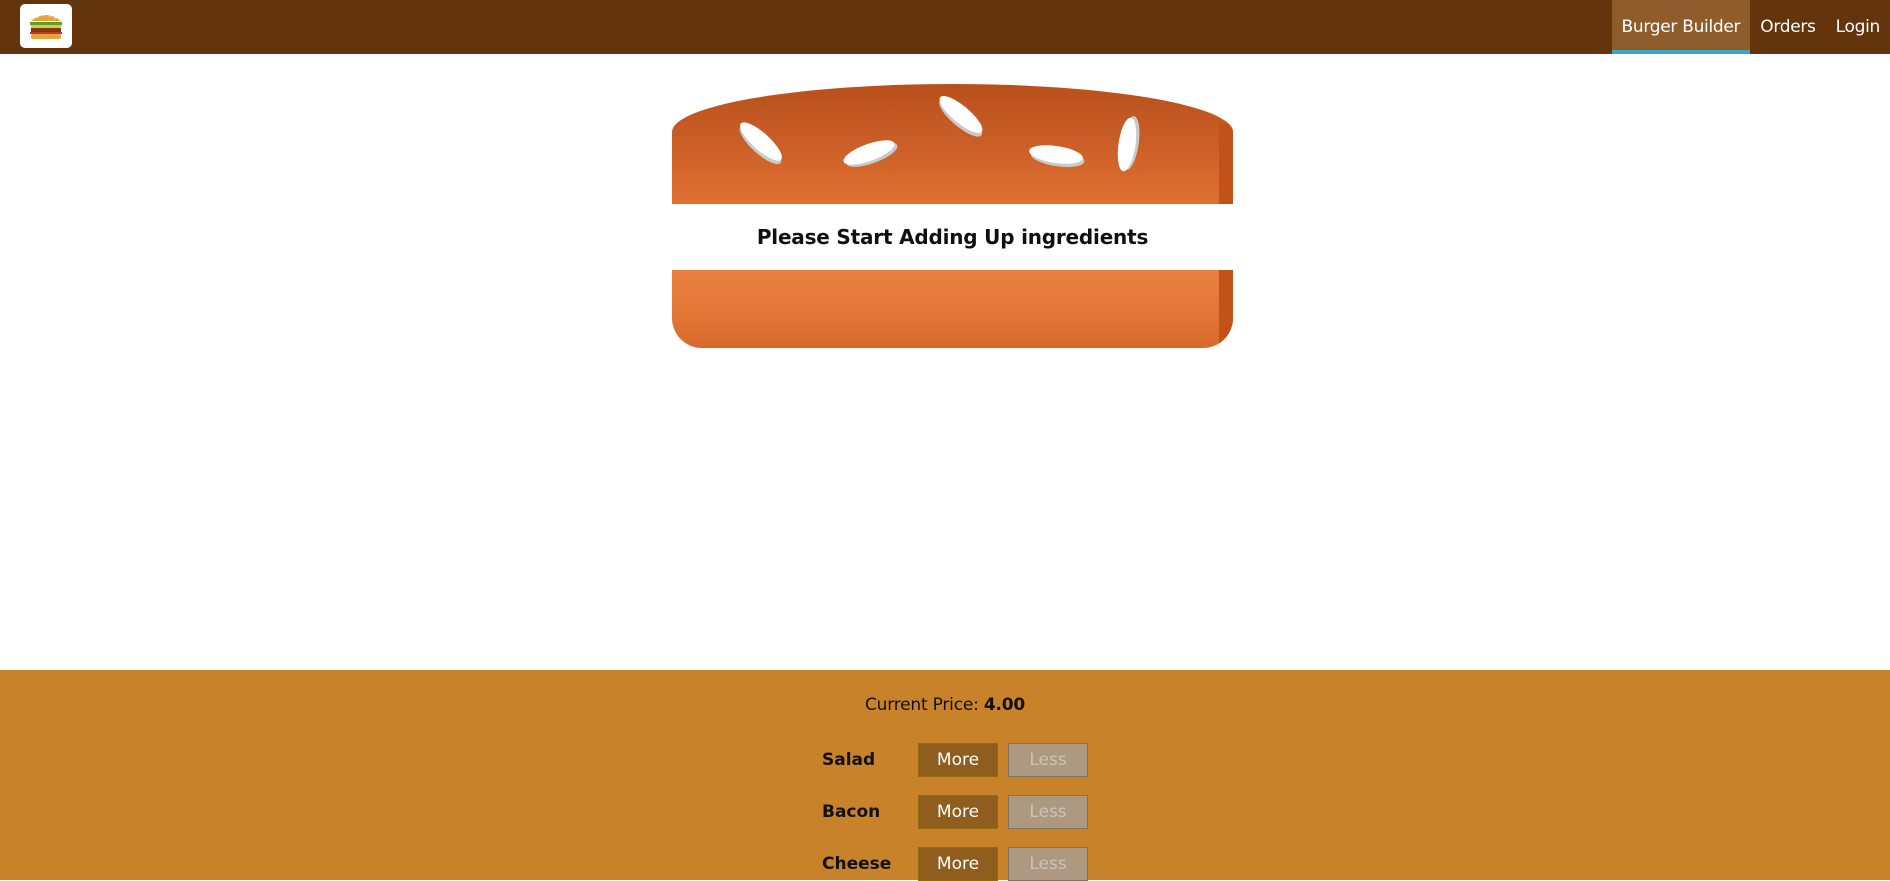 The height and width of the screenshot is (881, 1890). Describe the element at coordinates (945, 27) in the screenshot. I see `toolbar: Burger Builder Orders Login` at that location.